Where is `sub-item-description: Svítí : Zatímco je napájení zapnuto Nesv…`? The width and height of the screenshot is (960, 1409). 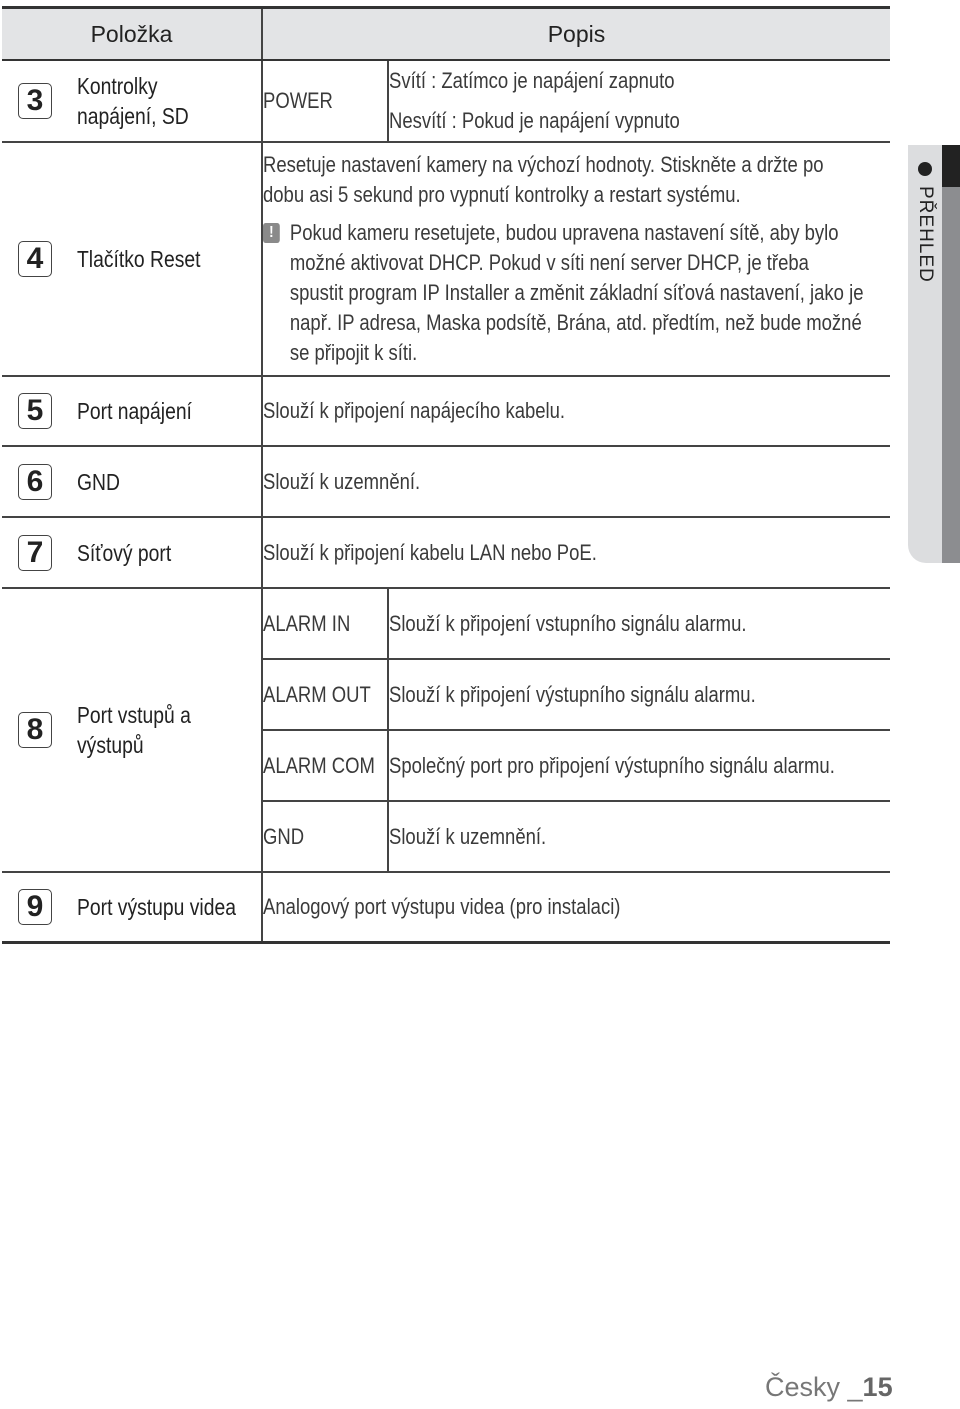
sub-item-description: Svítí : Zatímco je napájení zapnuto Nesv… is located at coordinates (639, 101).